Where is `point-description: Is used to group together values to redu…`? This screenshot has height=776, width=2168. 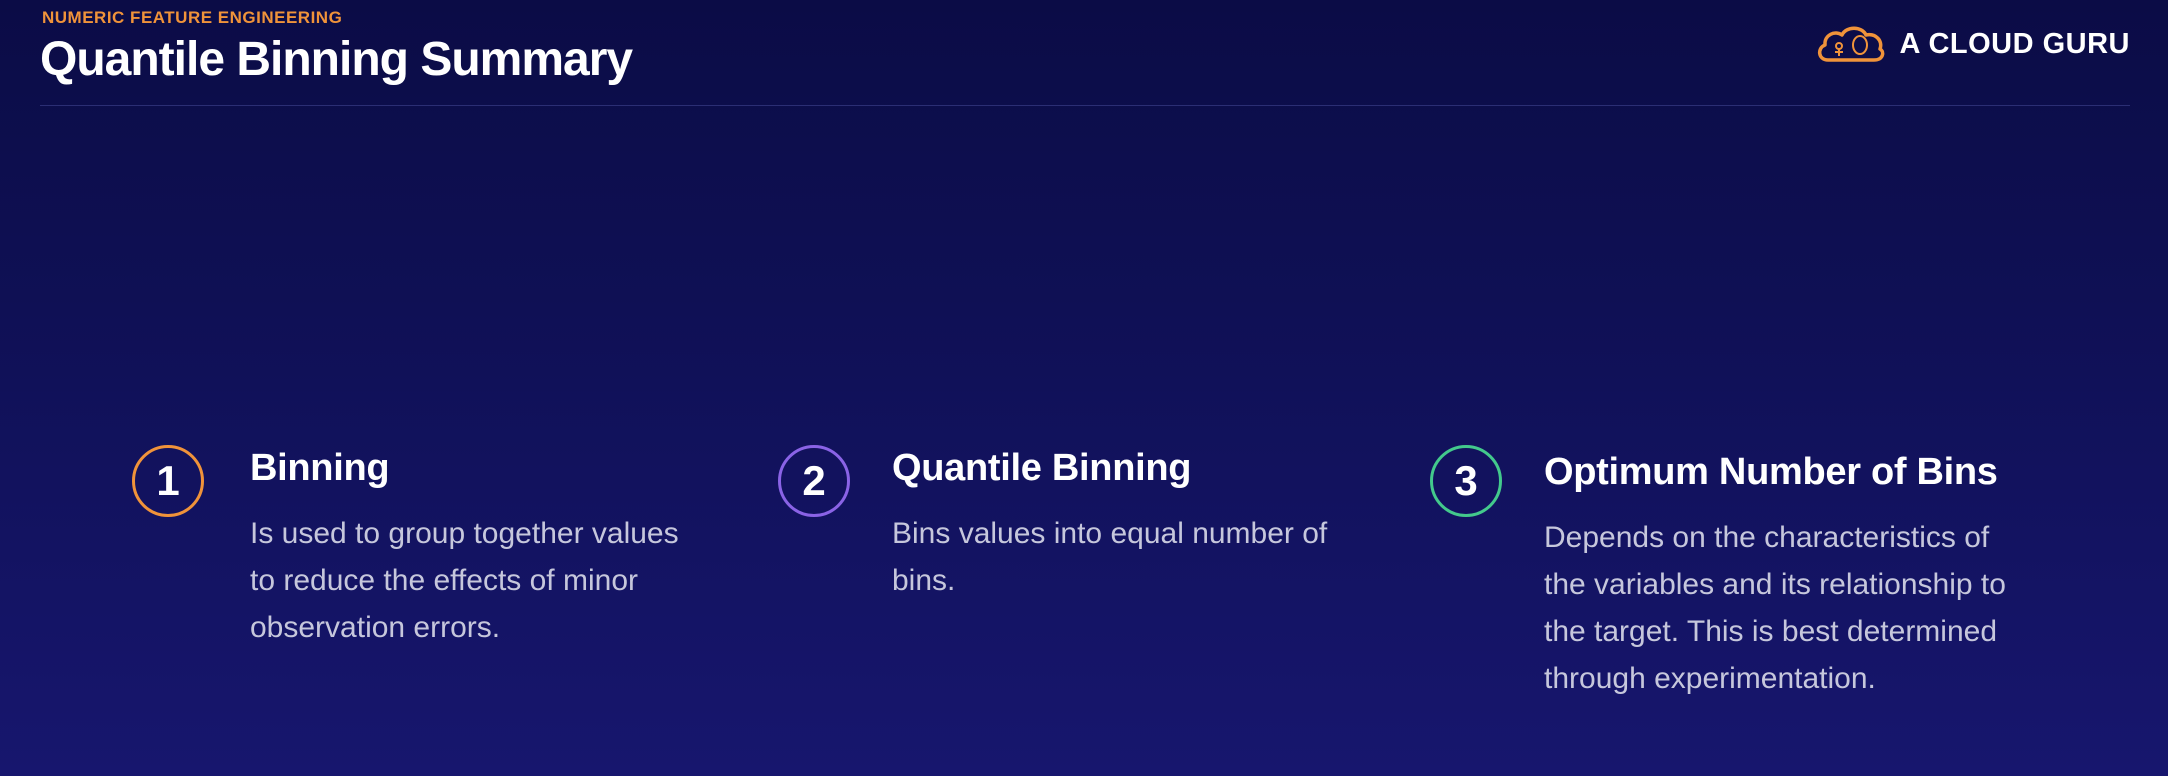
point-description: Is used to group together values to redu… is located at coordinates (464, 580).